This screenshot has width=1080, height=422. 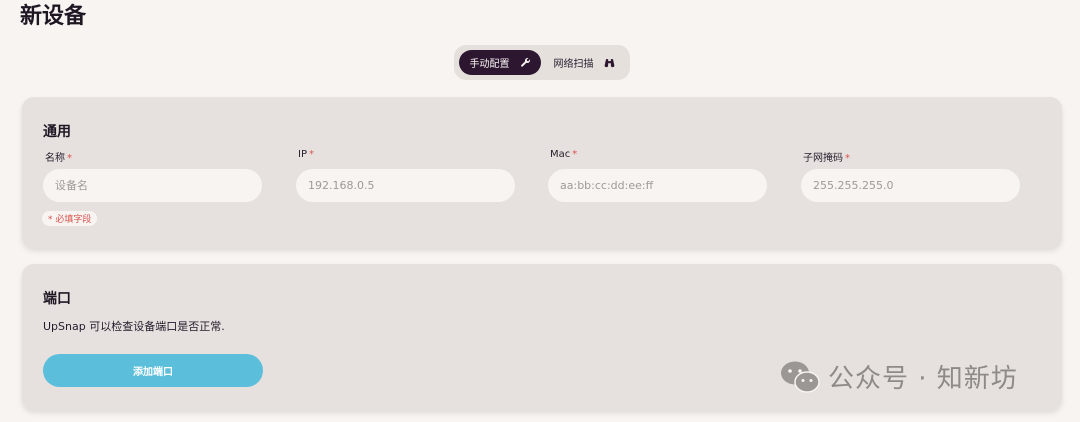 What do you see at coordinates (573, 64) in the screenshot?
I see `network-scan-label: 网络扫描` at bounding box center [573, 64].